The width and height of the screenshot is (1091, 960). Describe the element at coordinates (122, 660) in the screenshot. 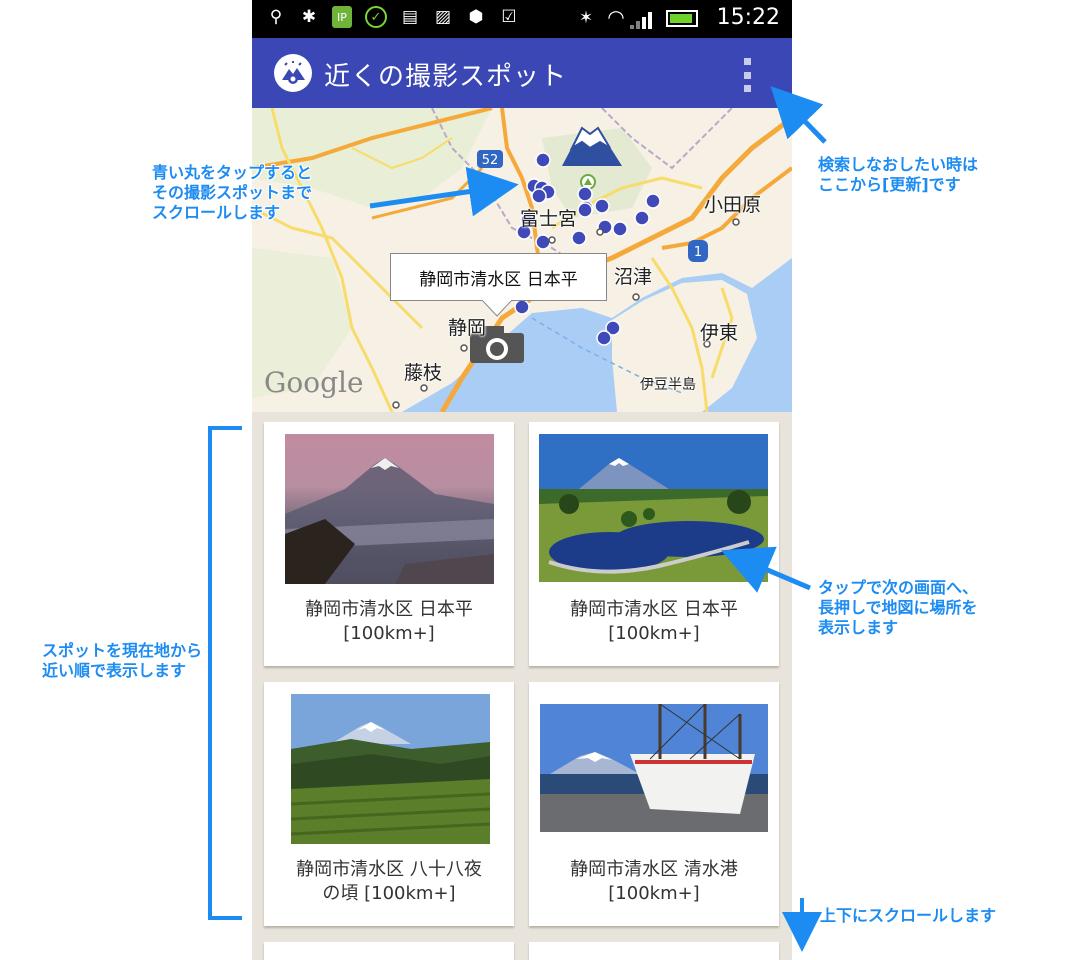

I see `annotation-order: スポットを現在地から 近い順で表示します` at that location.